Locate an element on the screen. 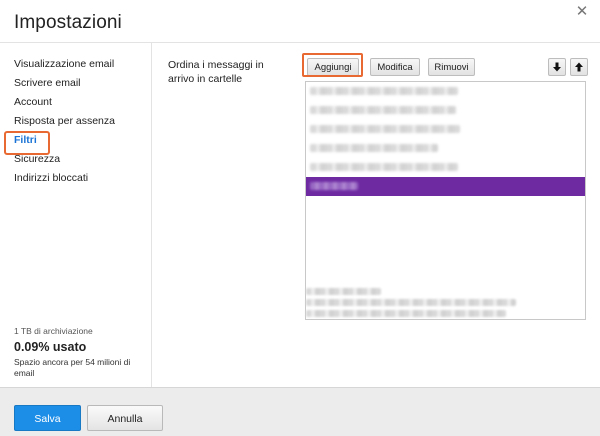 This screenshot has height=436, width=600. sidebar-item-filtri: Filtri is located at coordinates (75, 140).